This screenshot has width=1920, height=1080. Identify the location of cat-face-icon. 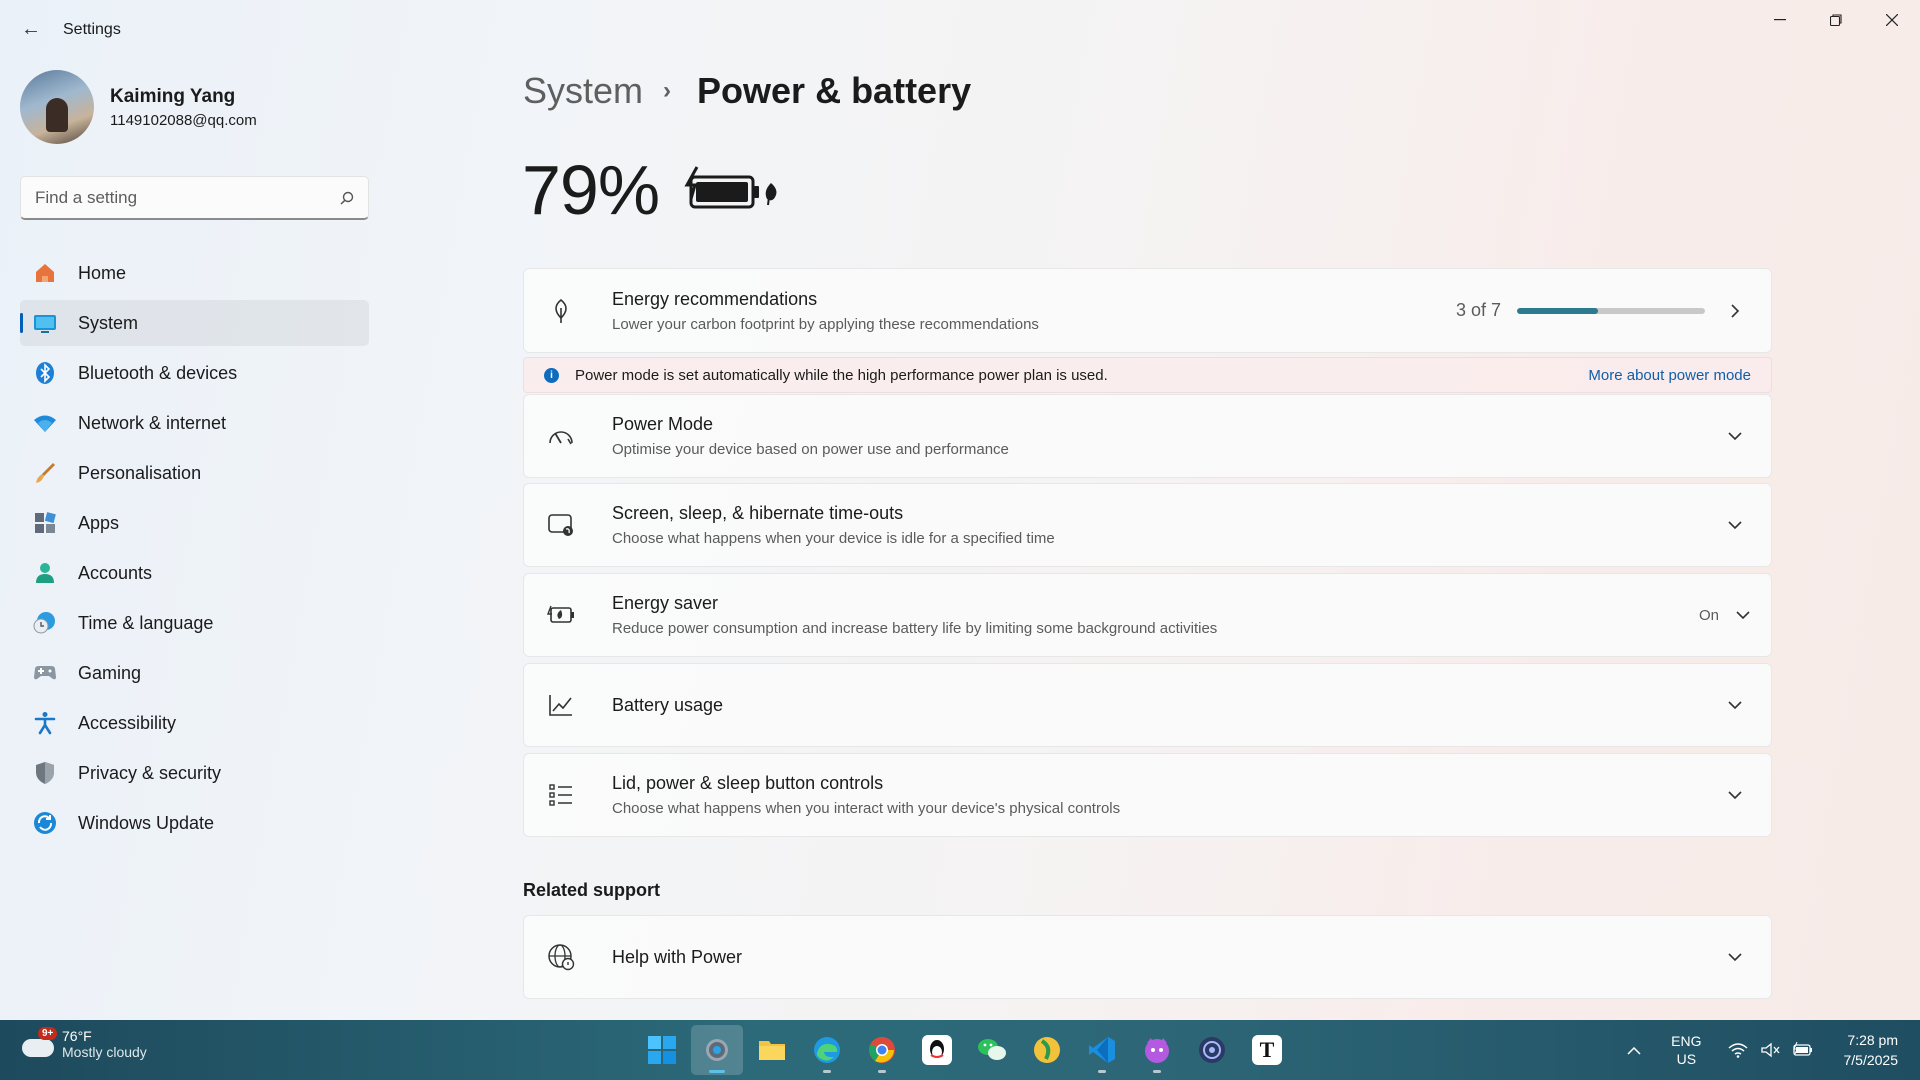
(1157, 1050).